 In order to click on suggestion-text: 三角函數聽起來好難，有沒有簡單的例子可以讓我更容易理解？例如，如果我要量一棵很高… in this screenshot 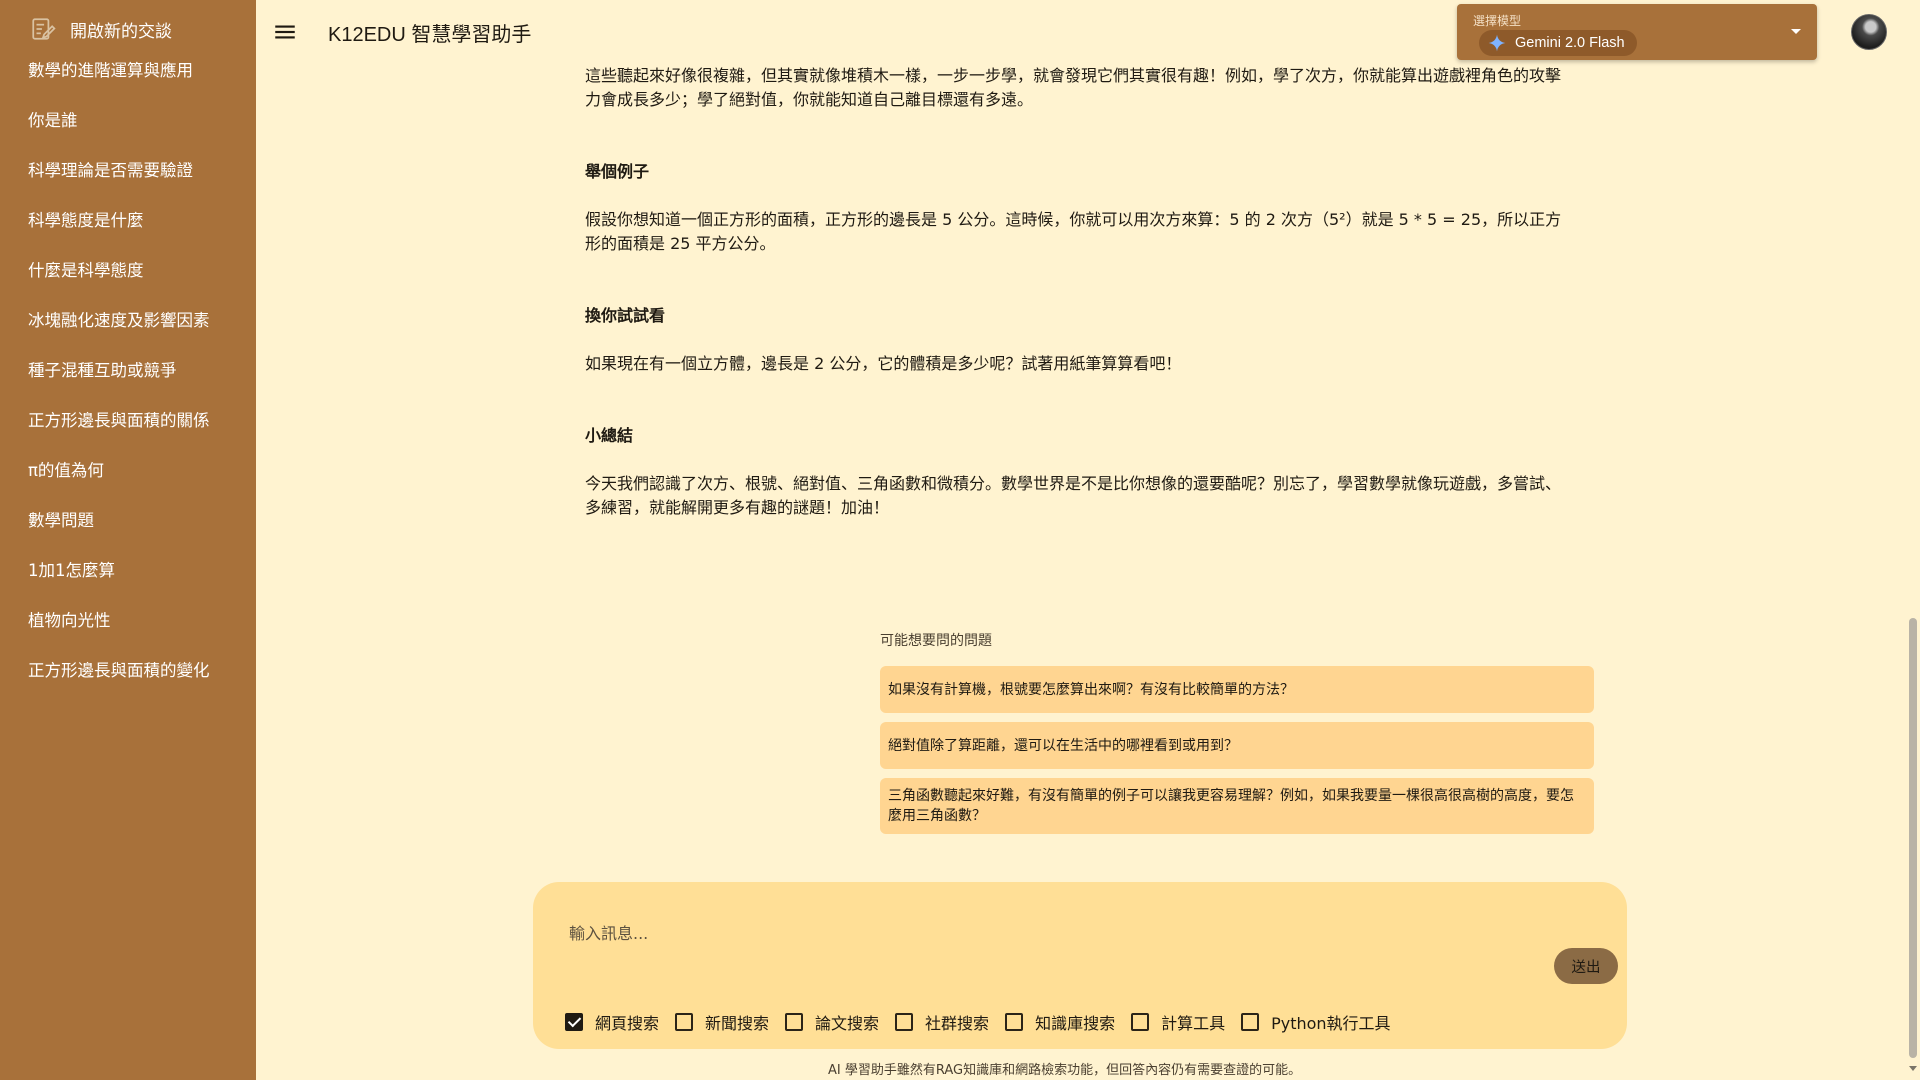, I will do `click(1231, 806)`.